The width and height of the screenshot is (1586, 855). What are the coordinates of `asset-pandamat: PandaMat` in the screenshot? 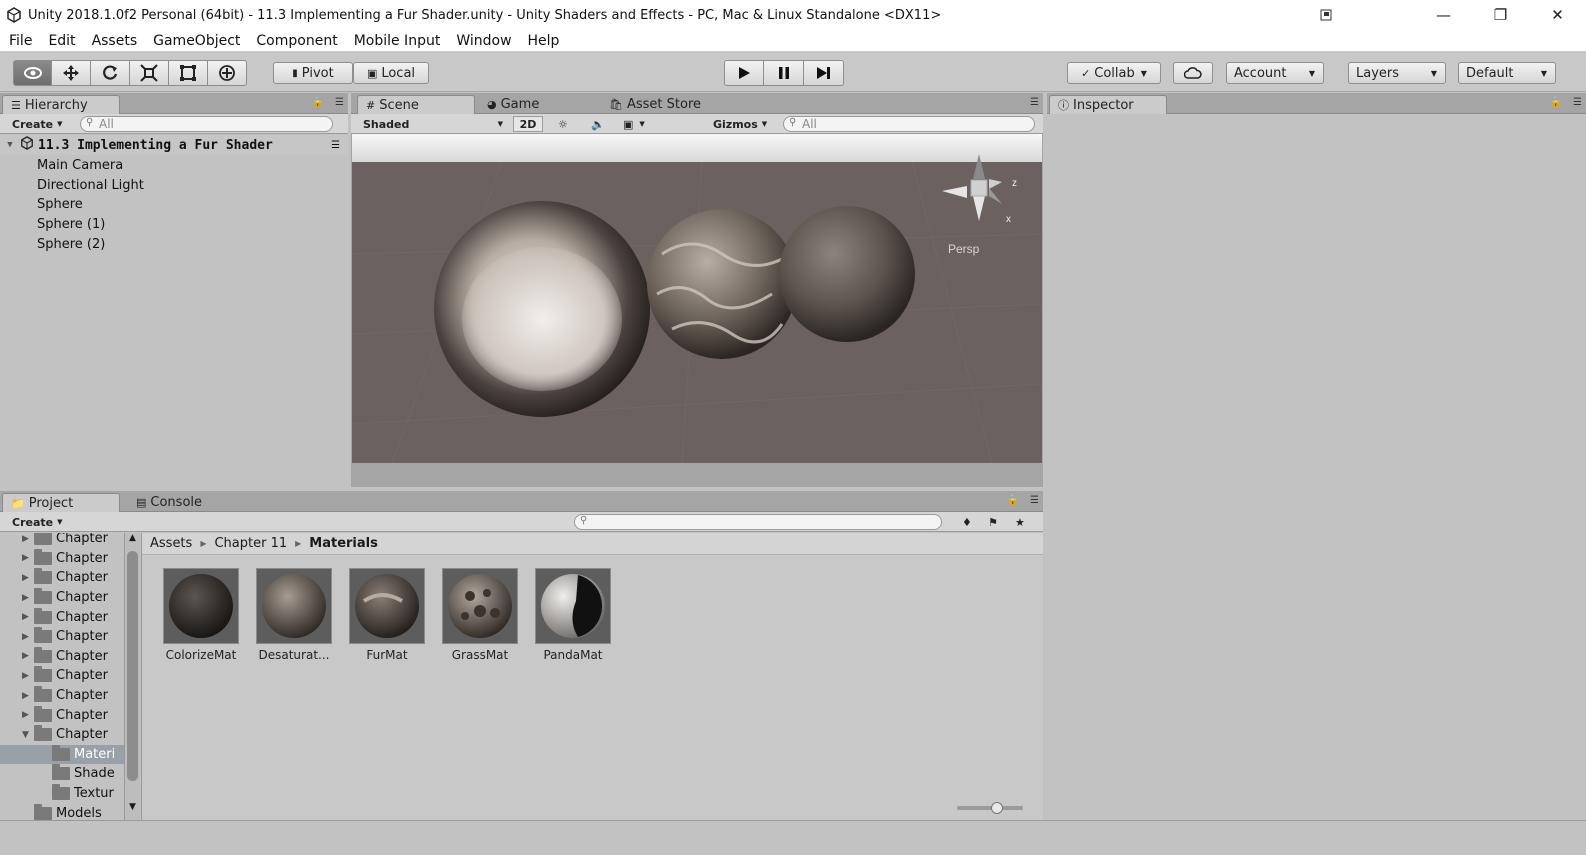 It's located at (573, 615).